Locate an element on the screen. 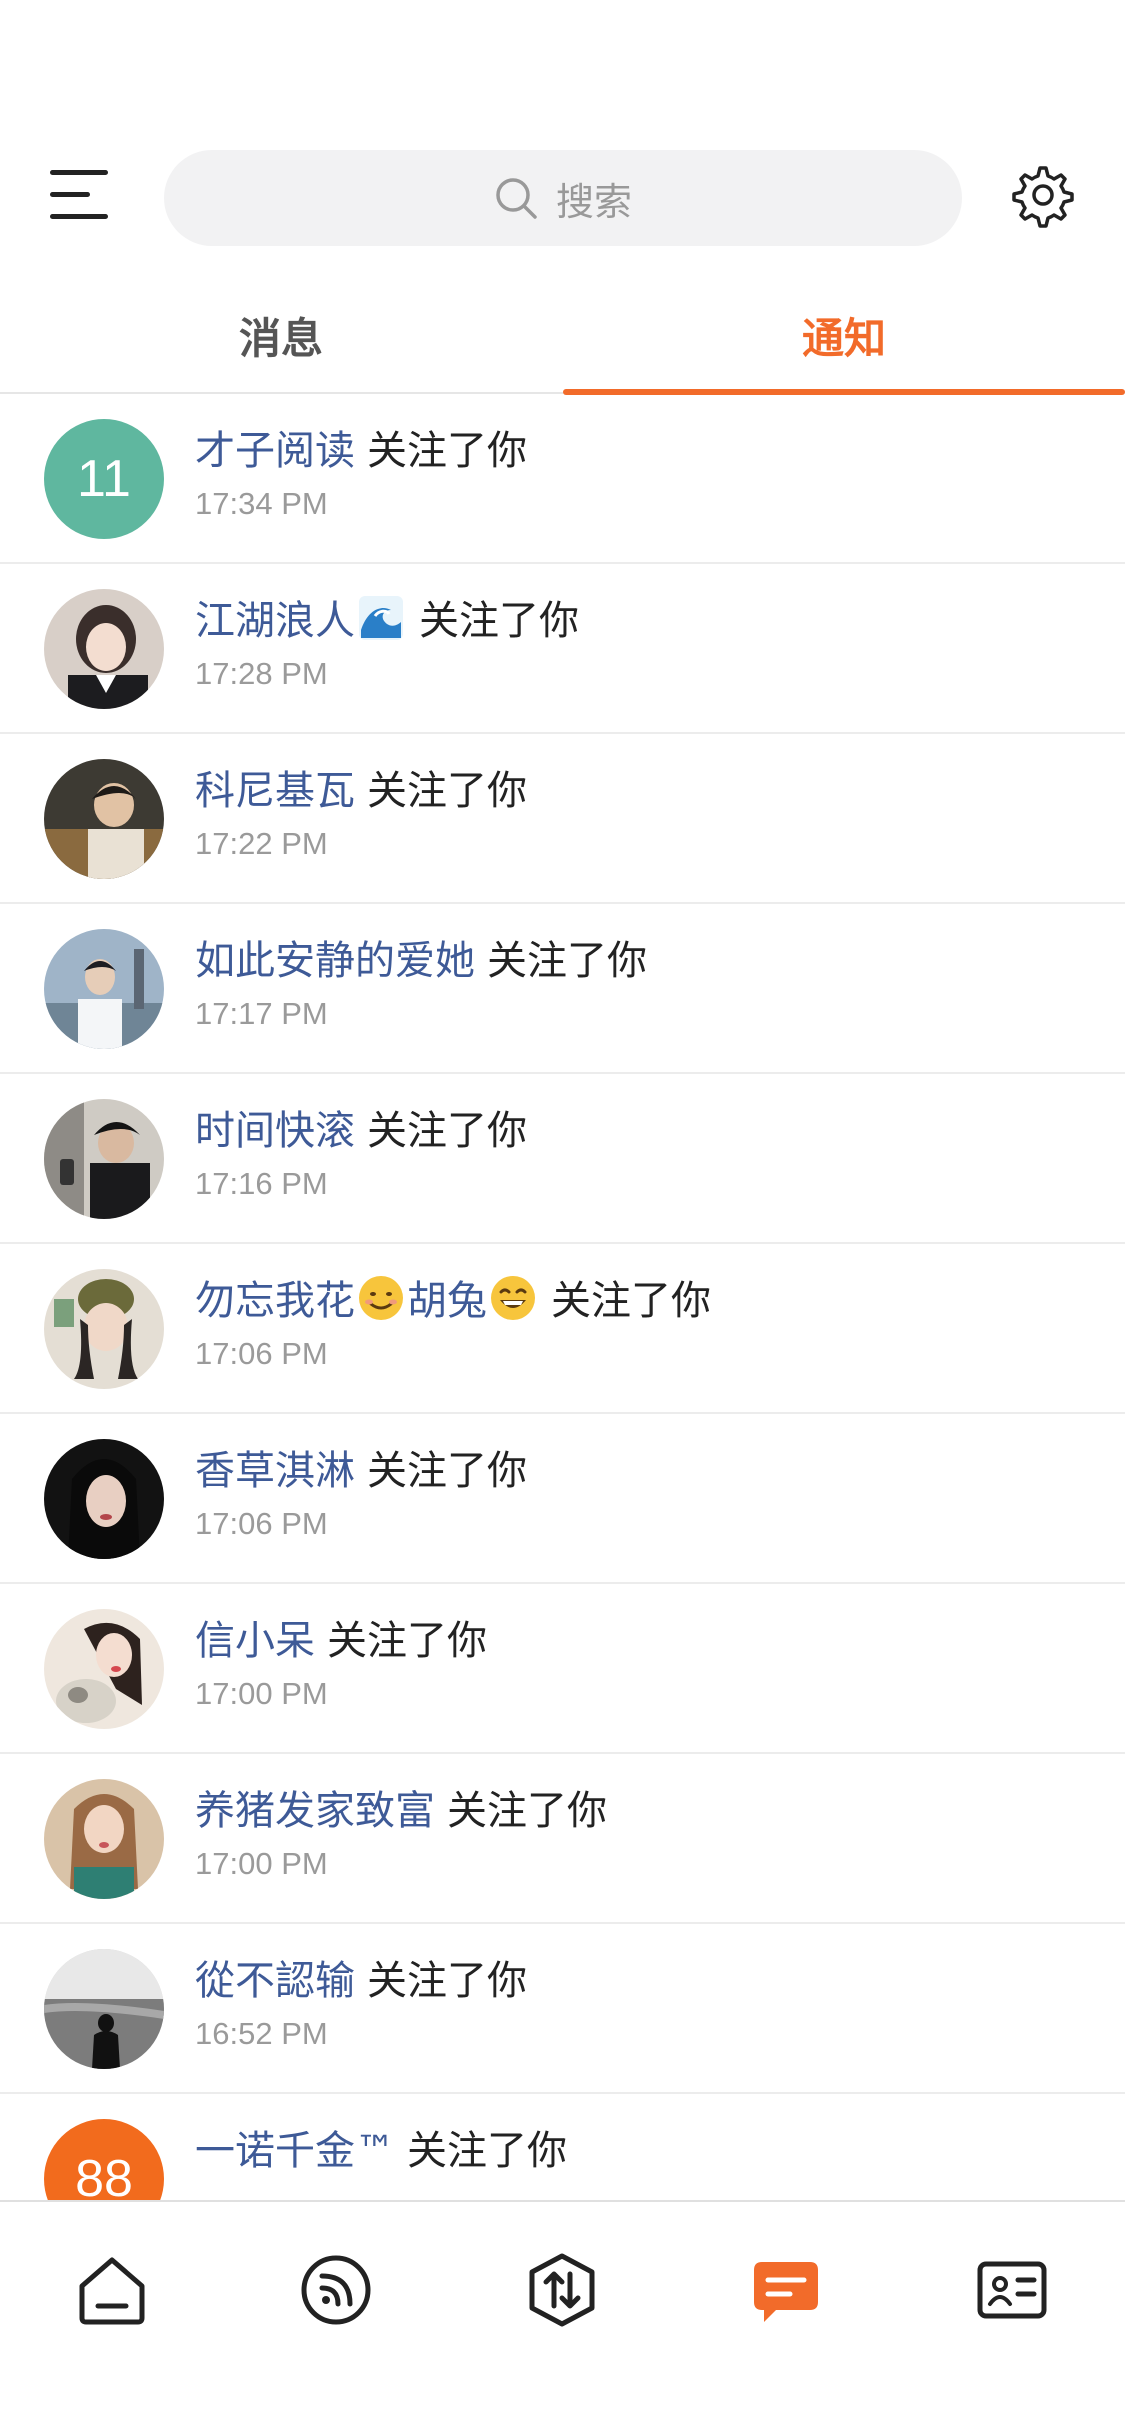 Image resolution: width=1125 pixels, height=2436 pixels. list-item: 江湖浪人 关注了你 17:28 PM is located at coordinates (562, 649).